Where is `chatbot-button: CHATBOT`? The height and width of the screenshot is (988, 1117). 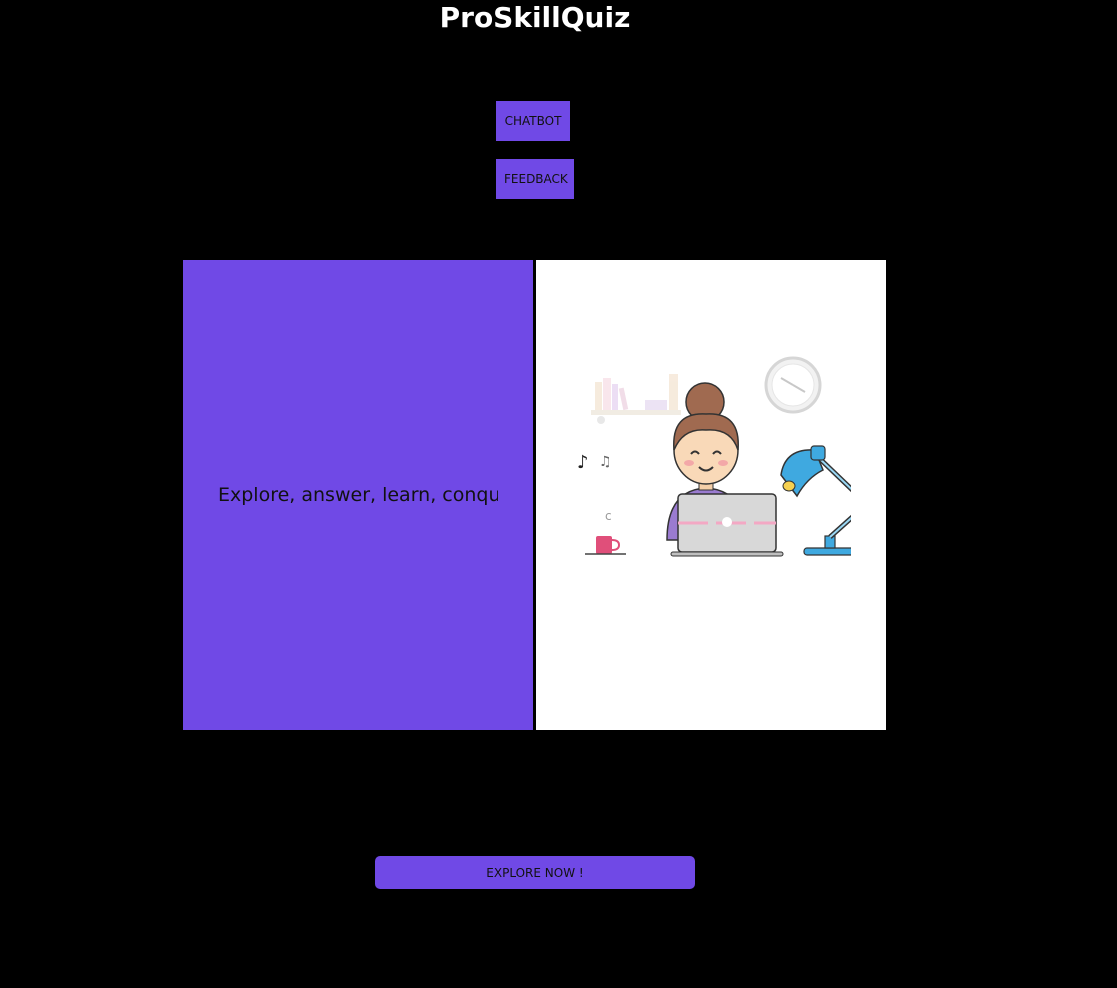
chatbot-button: CHATBOT is located at coordinates (533, 121).